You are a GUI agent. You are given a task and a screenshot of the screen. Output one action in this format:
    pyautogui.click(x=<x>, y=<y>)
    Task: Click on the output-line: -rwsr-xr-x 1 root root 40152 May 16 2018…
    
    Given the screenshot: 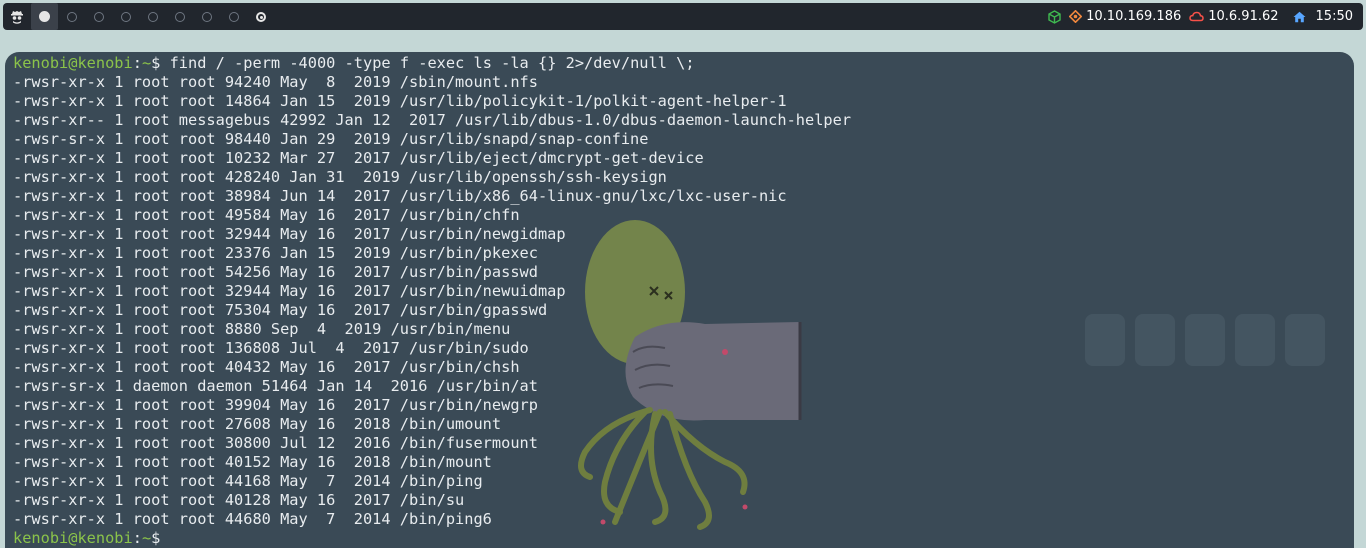 What is the action you would take?
    pyautogui.click(x=252, y=462)
    